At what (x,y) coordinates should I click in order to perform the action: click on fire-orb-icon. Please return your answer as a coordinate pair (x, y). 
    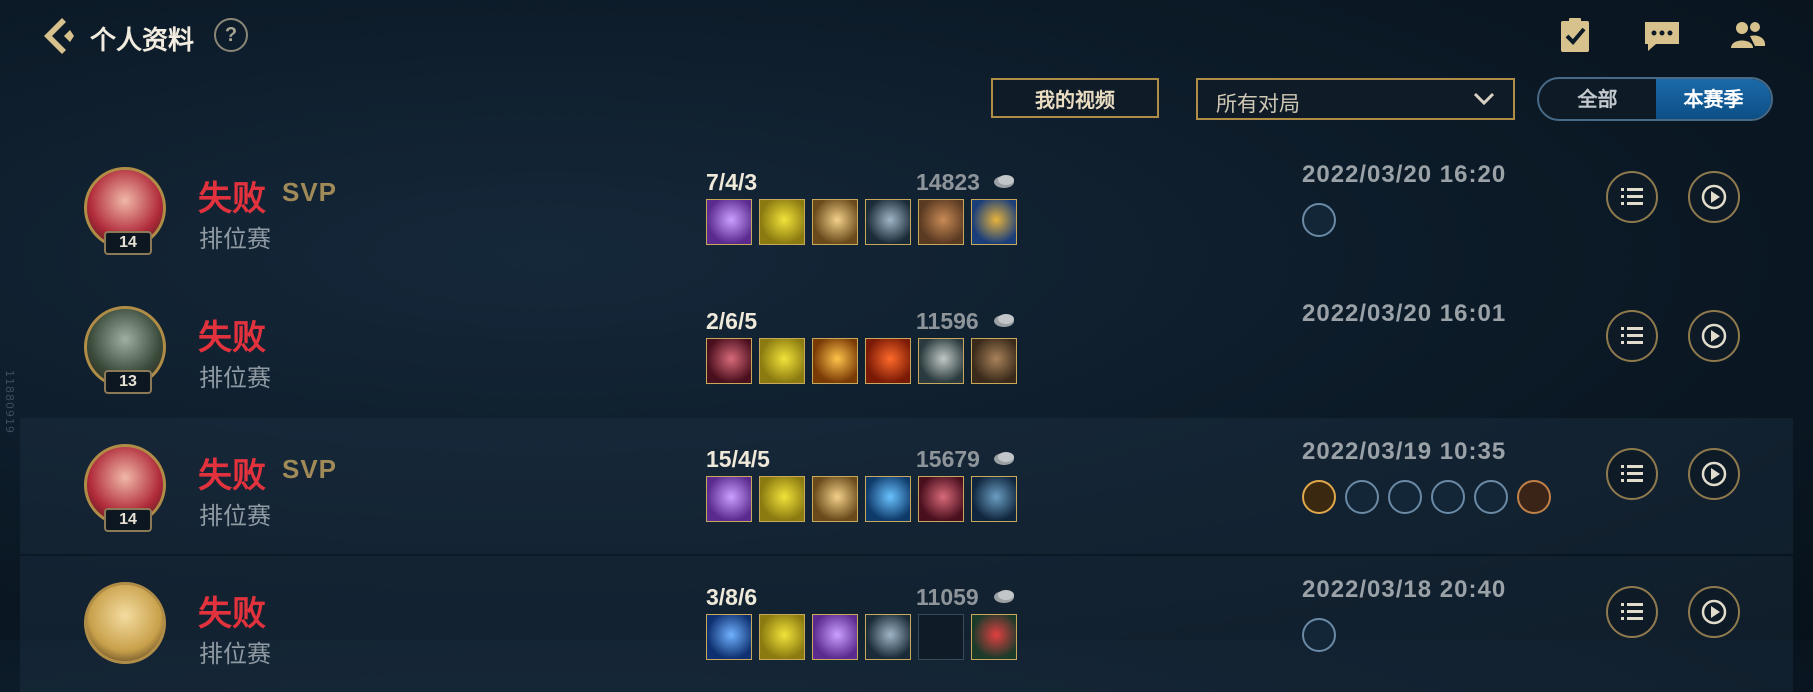
    Looking at the image, I should click on (888, 361).